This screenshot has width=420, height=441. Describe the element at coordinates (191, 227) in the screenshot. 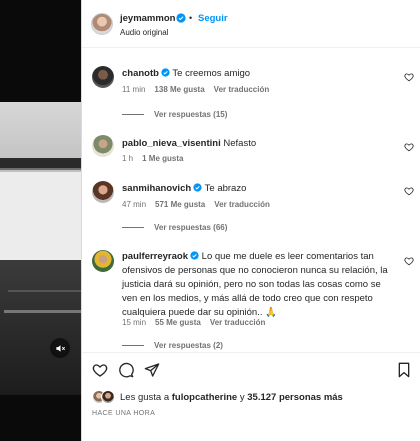

I see `view-replies-label: Ver respuestas (66)` at that location.